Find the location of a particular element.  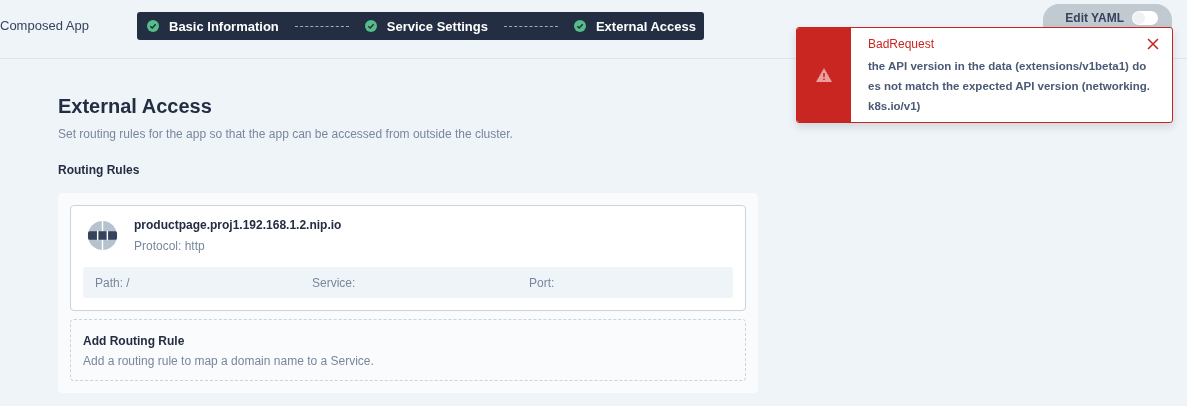

add-rule-title: Add Routing Rule is located at coordinates (134, 341).